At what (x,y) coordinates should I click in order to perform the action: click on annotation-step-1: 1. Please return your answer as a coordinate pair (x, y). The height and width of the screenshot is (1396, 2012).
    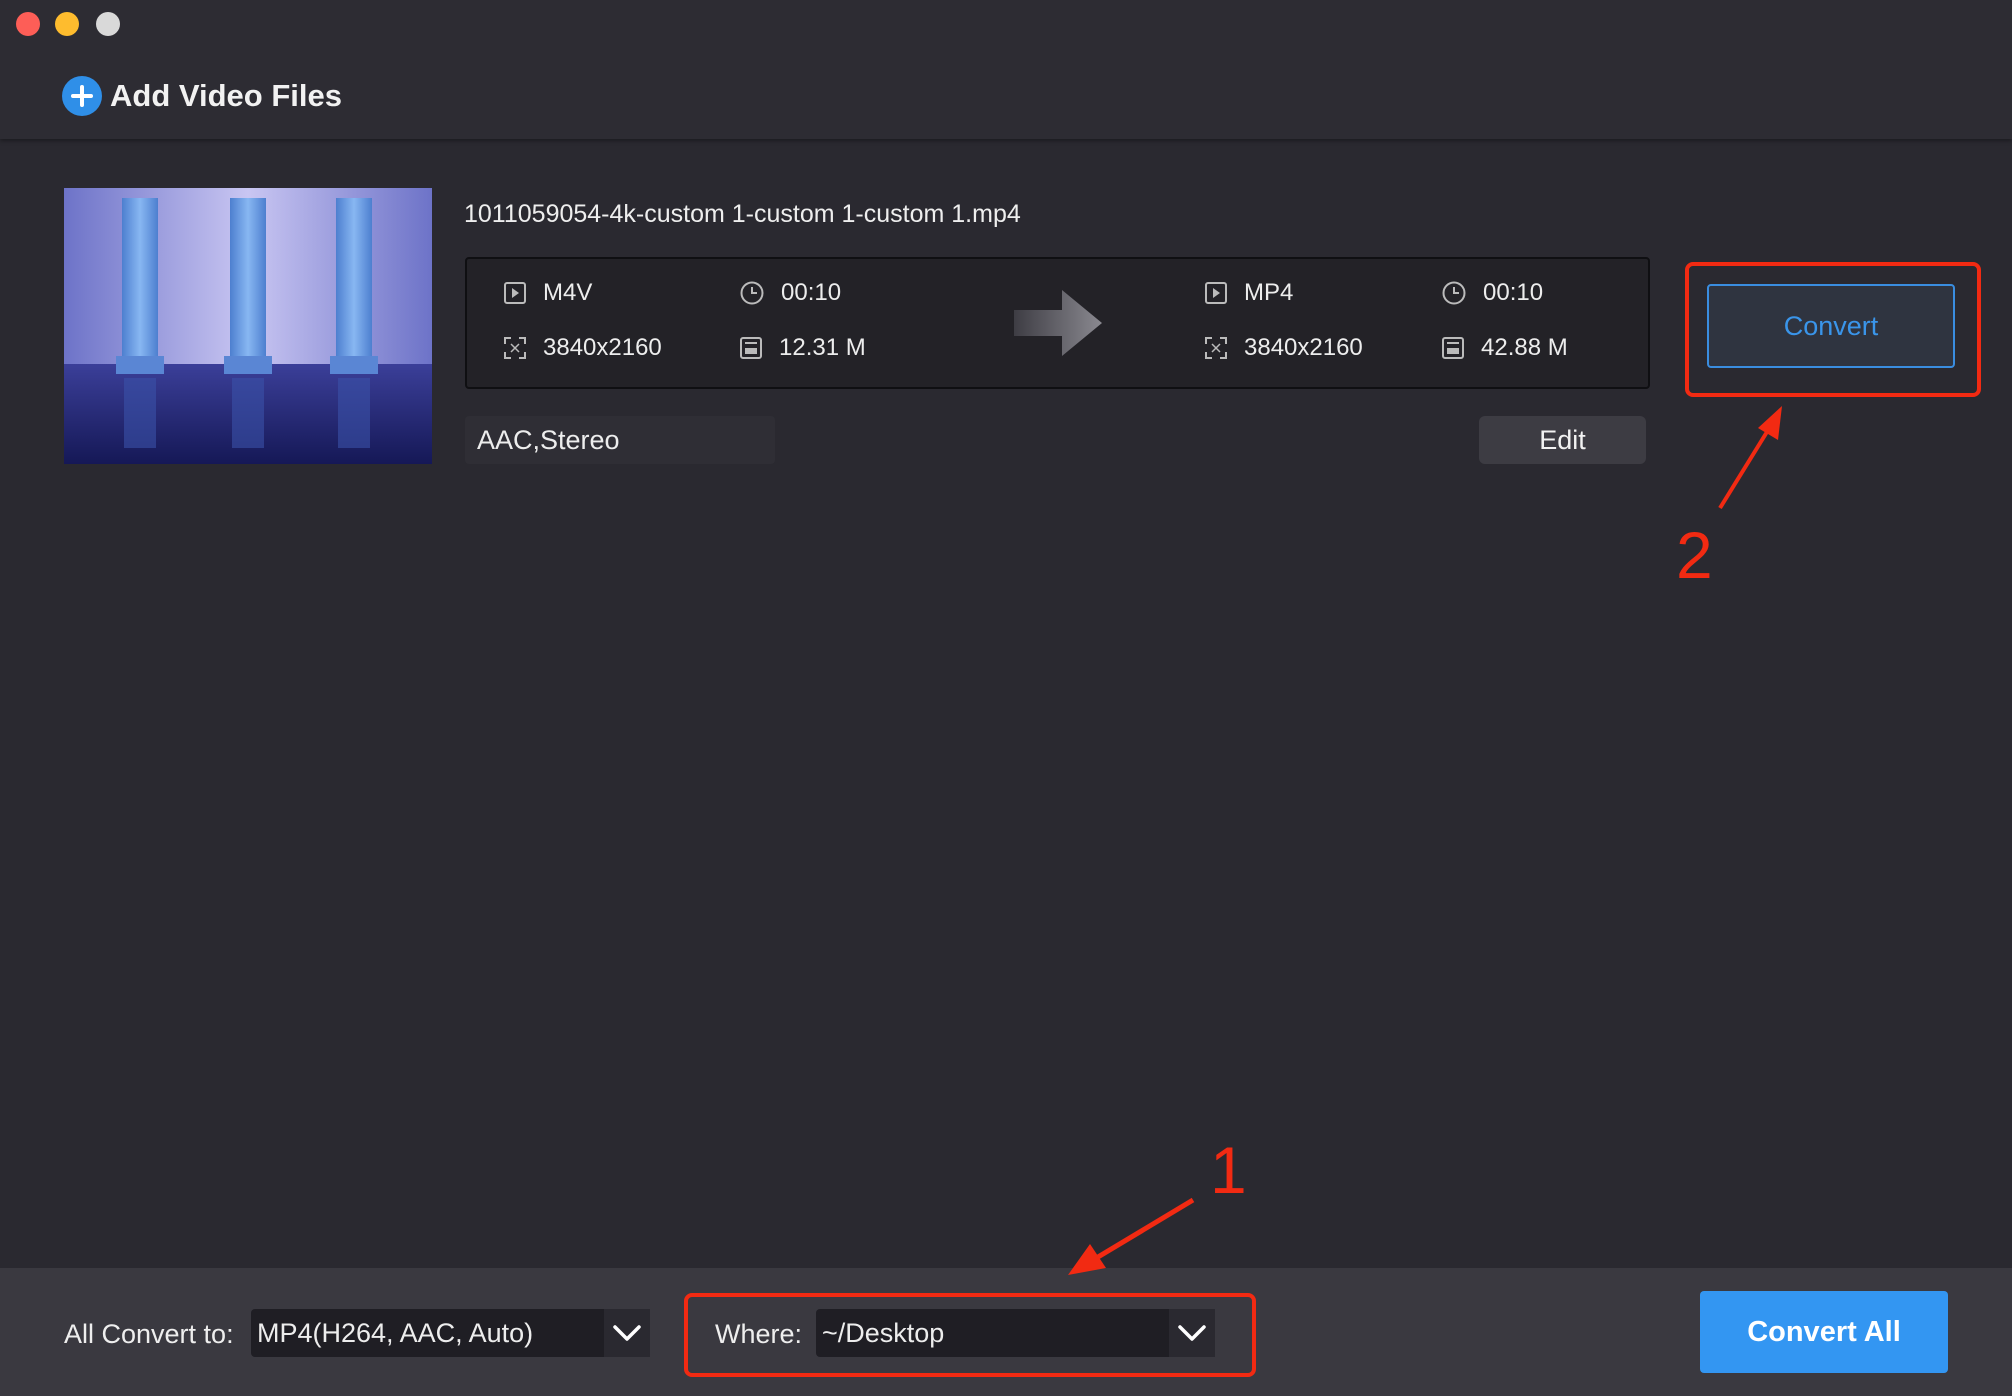
    Looking at the image, I should click on (1228, 1170).